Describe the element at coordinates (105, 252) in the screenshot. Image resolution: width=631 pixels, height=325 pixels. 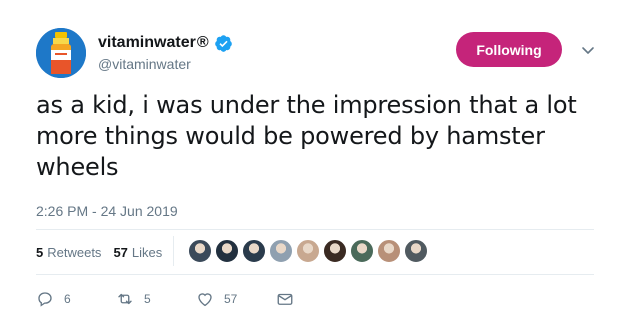
I see `tweet-stats: 5 Retweets 57 Likes` at that location.